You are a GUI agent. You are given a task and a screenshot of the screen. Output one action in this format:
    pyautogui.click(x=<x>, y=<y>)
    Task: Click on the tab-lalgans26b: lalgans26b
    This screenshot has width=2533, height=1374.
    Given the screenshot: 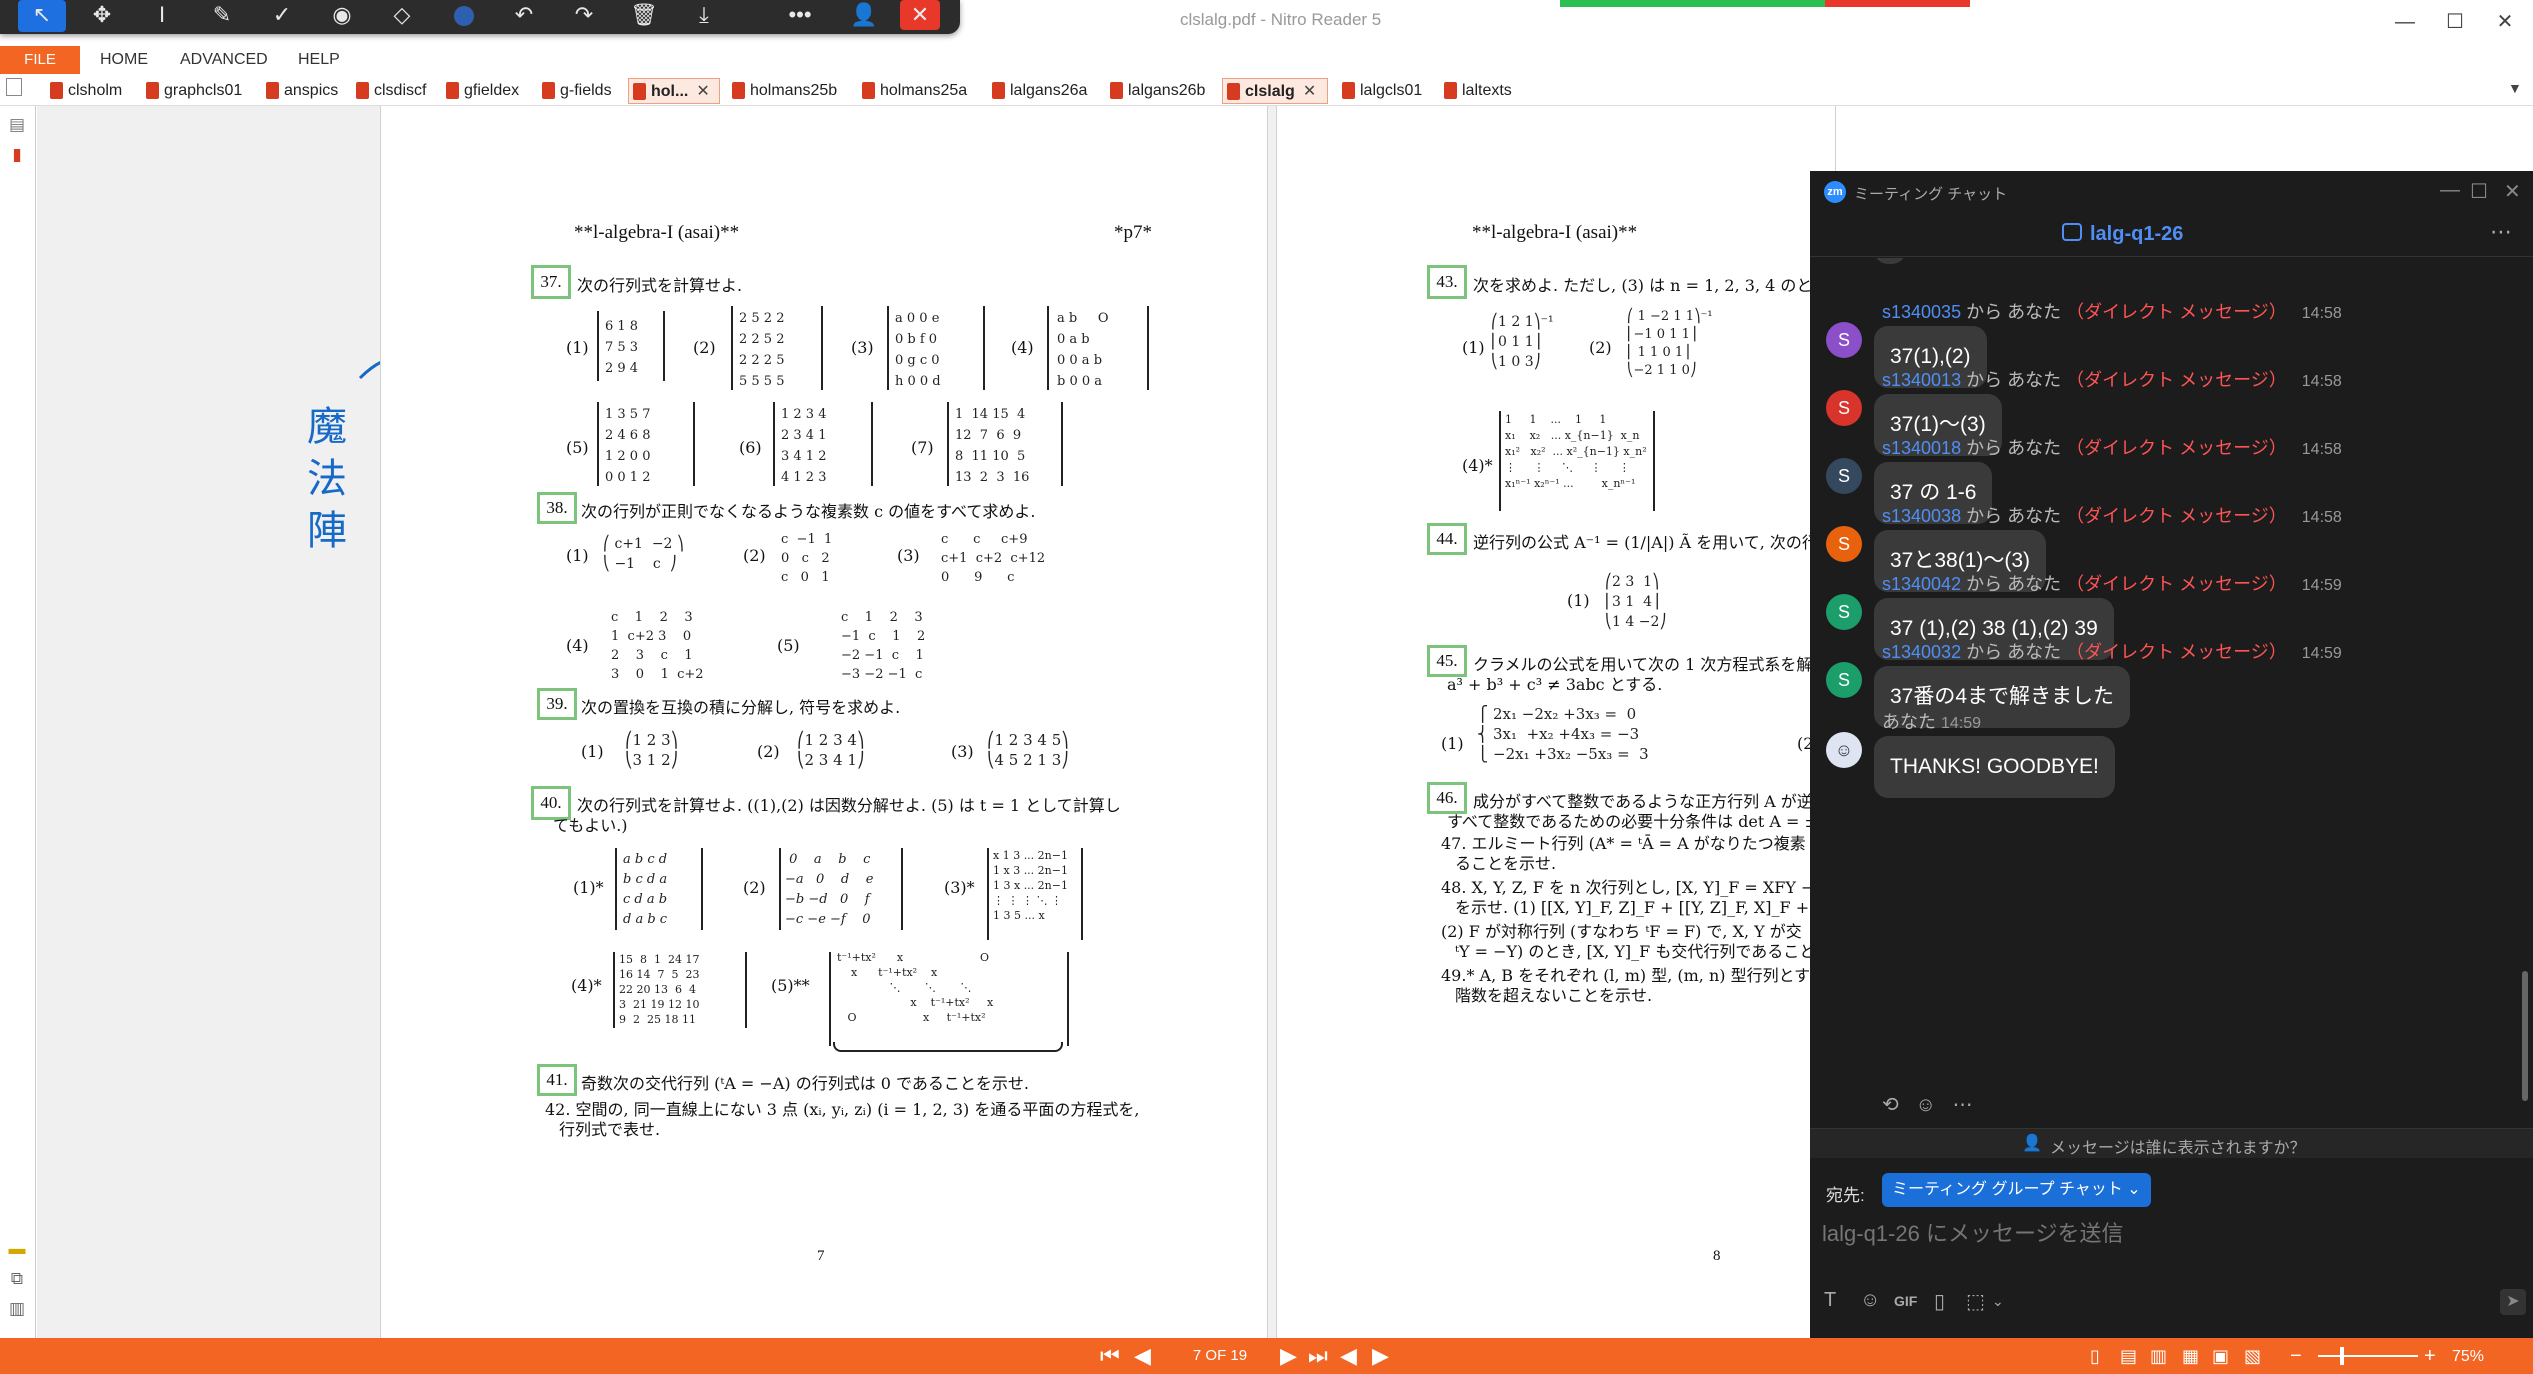 What is the action you would take?
    pyautogui.click(x=1155, y=91)
    